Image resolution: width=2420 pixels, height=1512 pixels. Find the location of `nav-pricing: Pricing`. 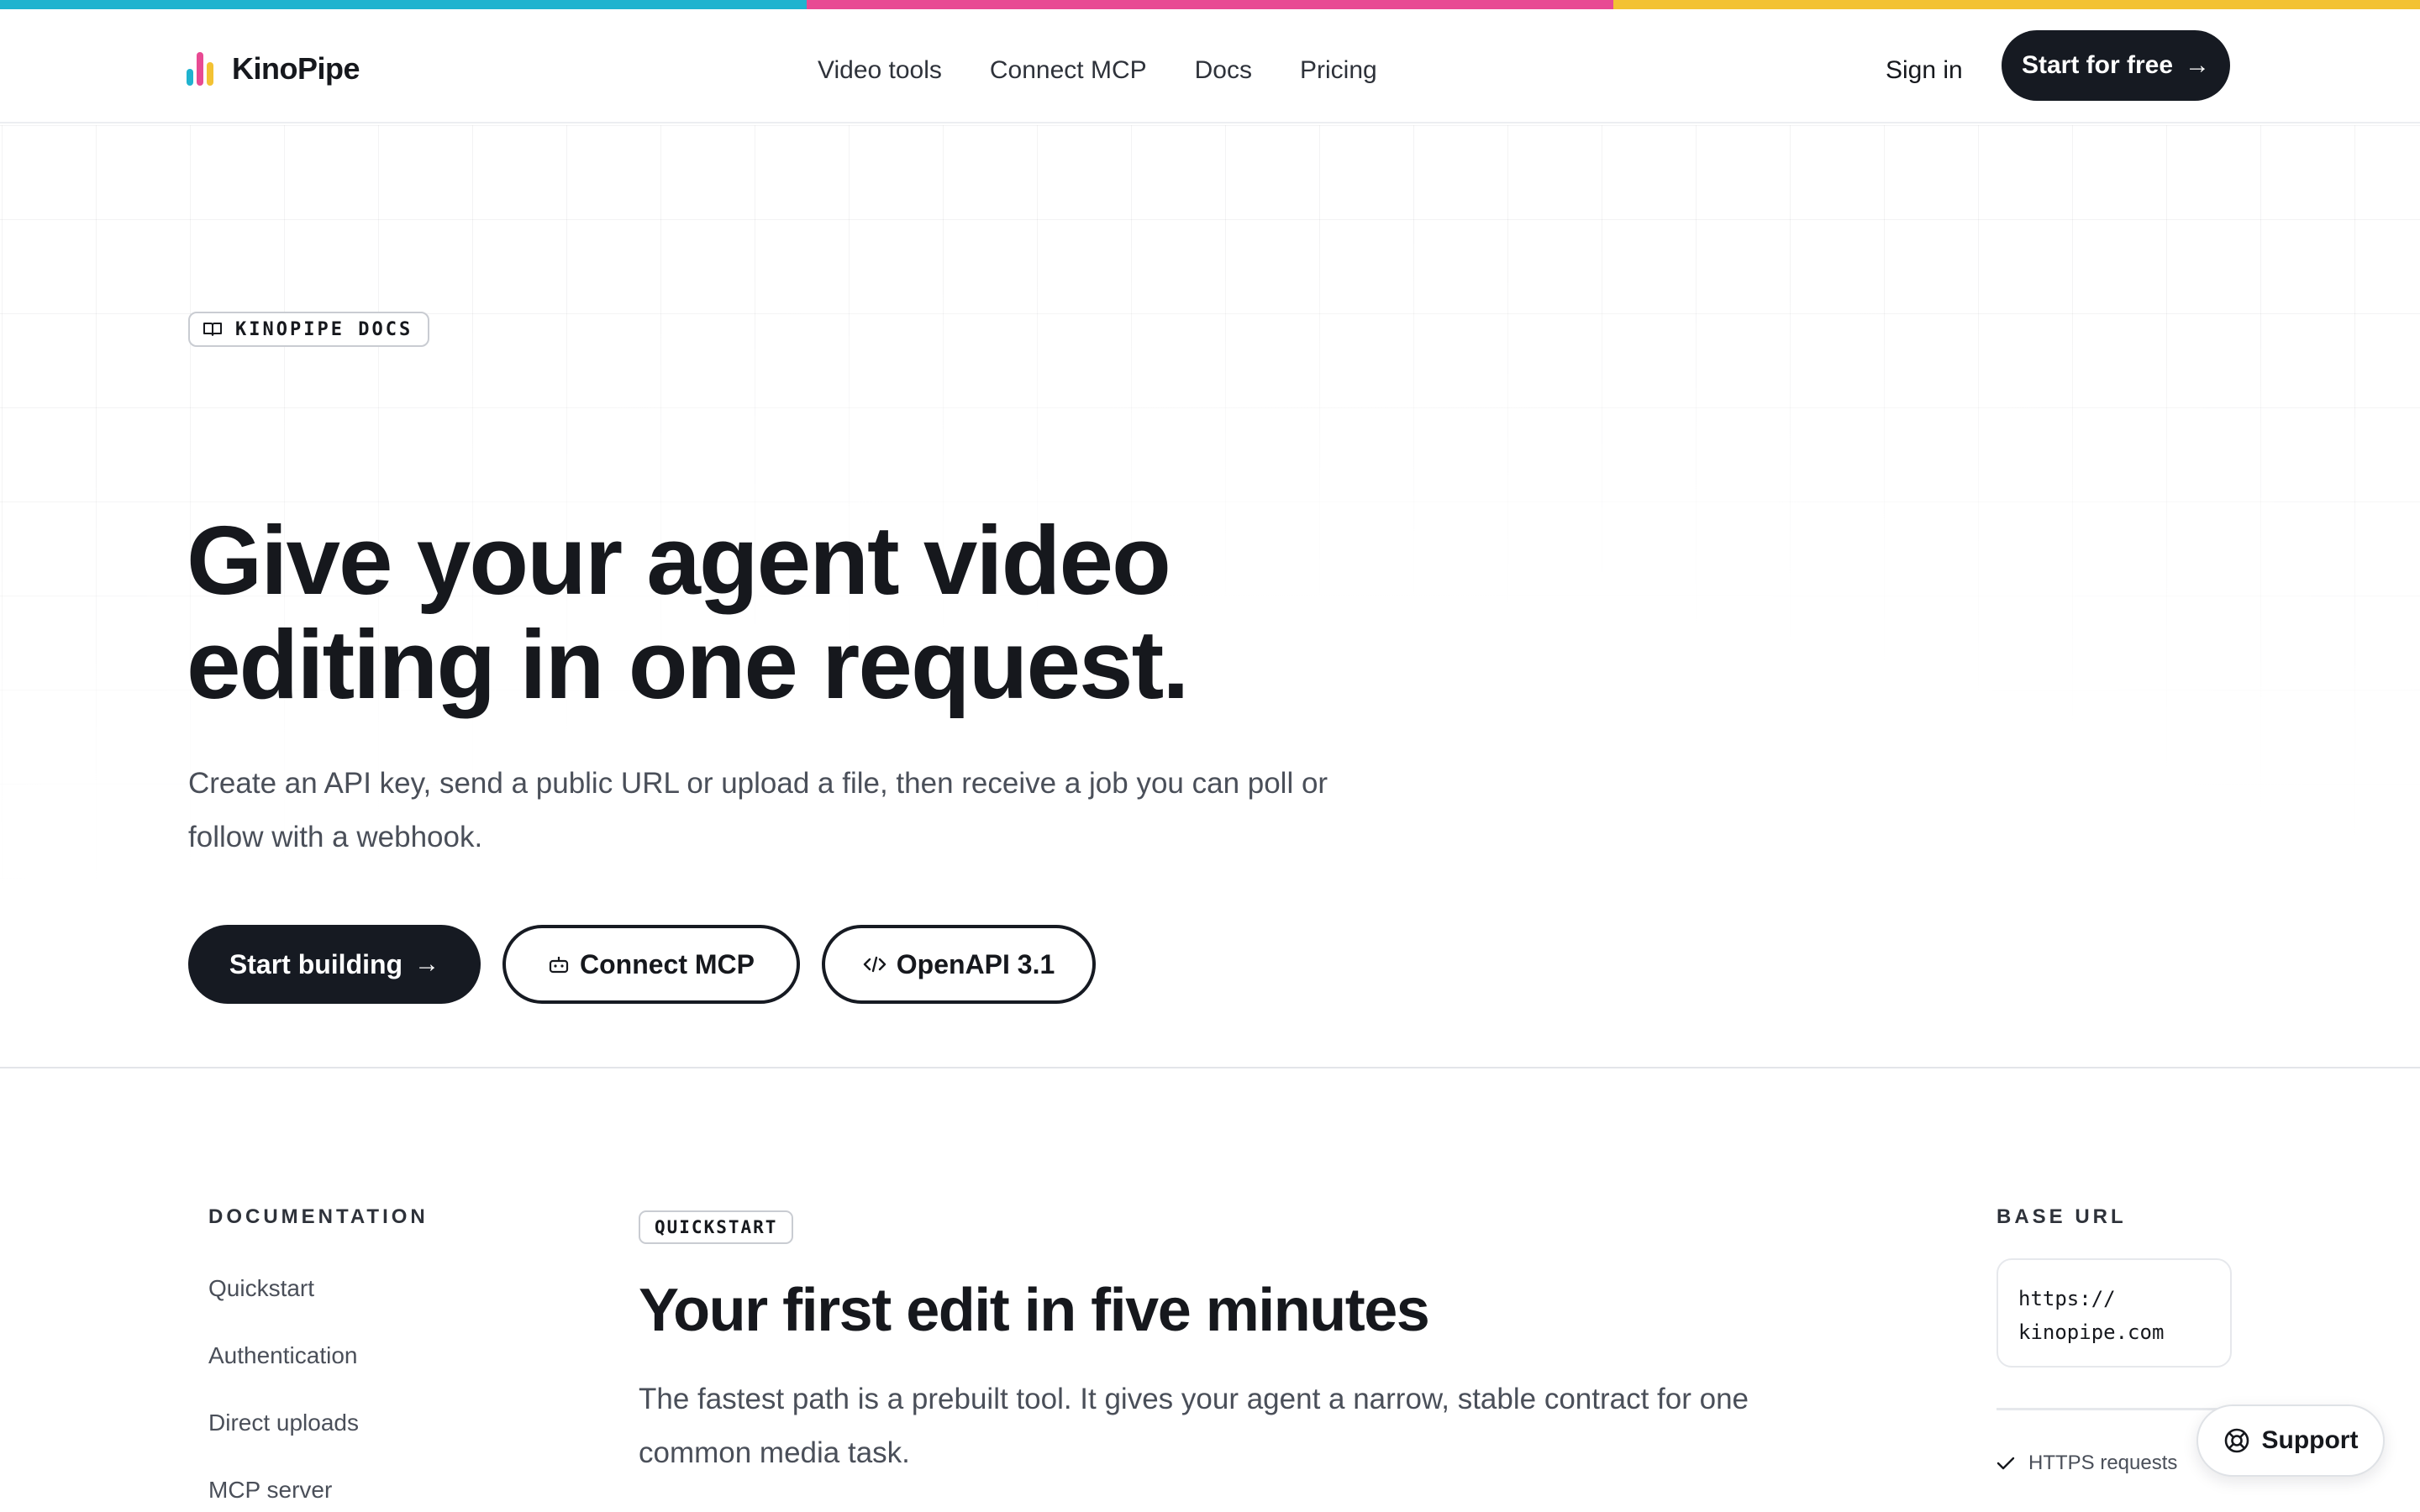

nav-pricing: Pricing is located at coordinates (1338, 70).